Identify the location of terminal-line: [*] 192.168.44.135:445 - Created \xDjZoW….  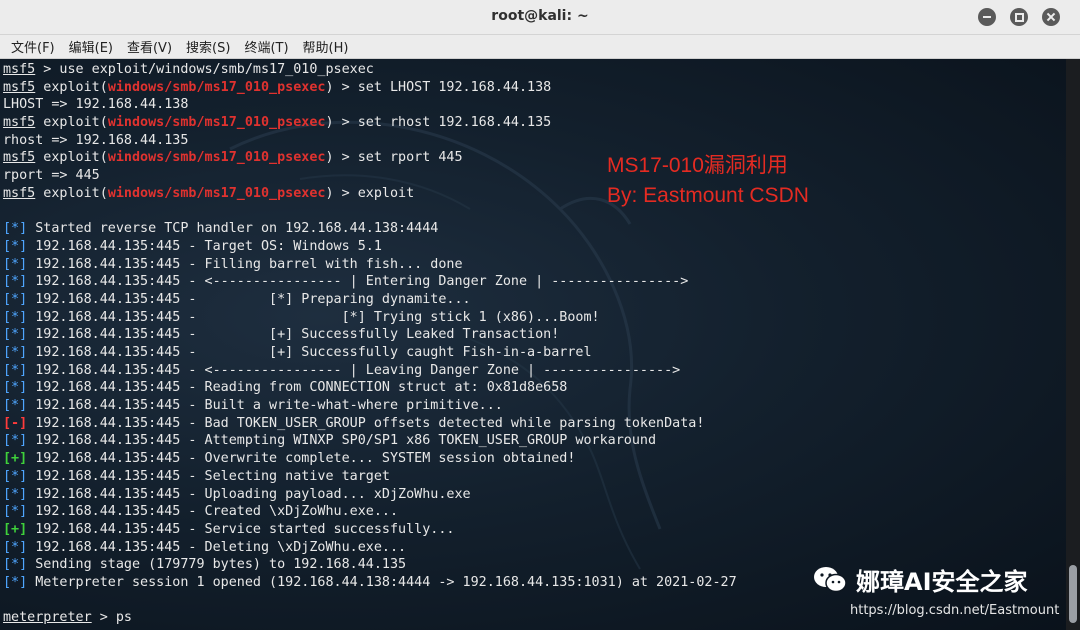
(370, 512).